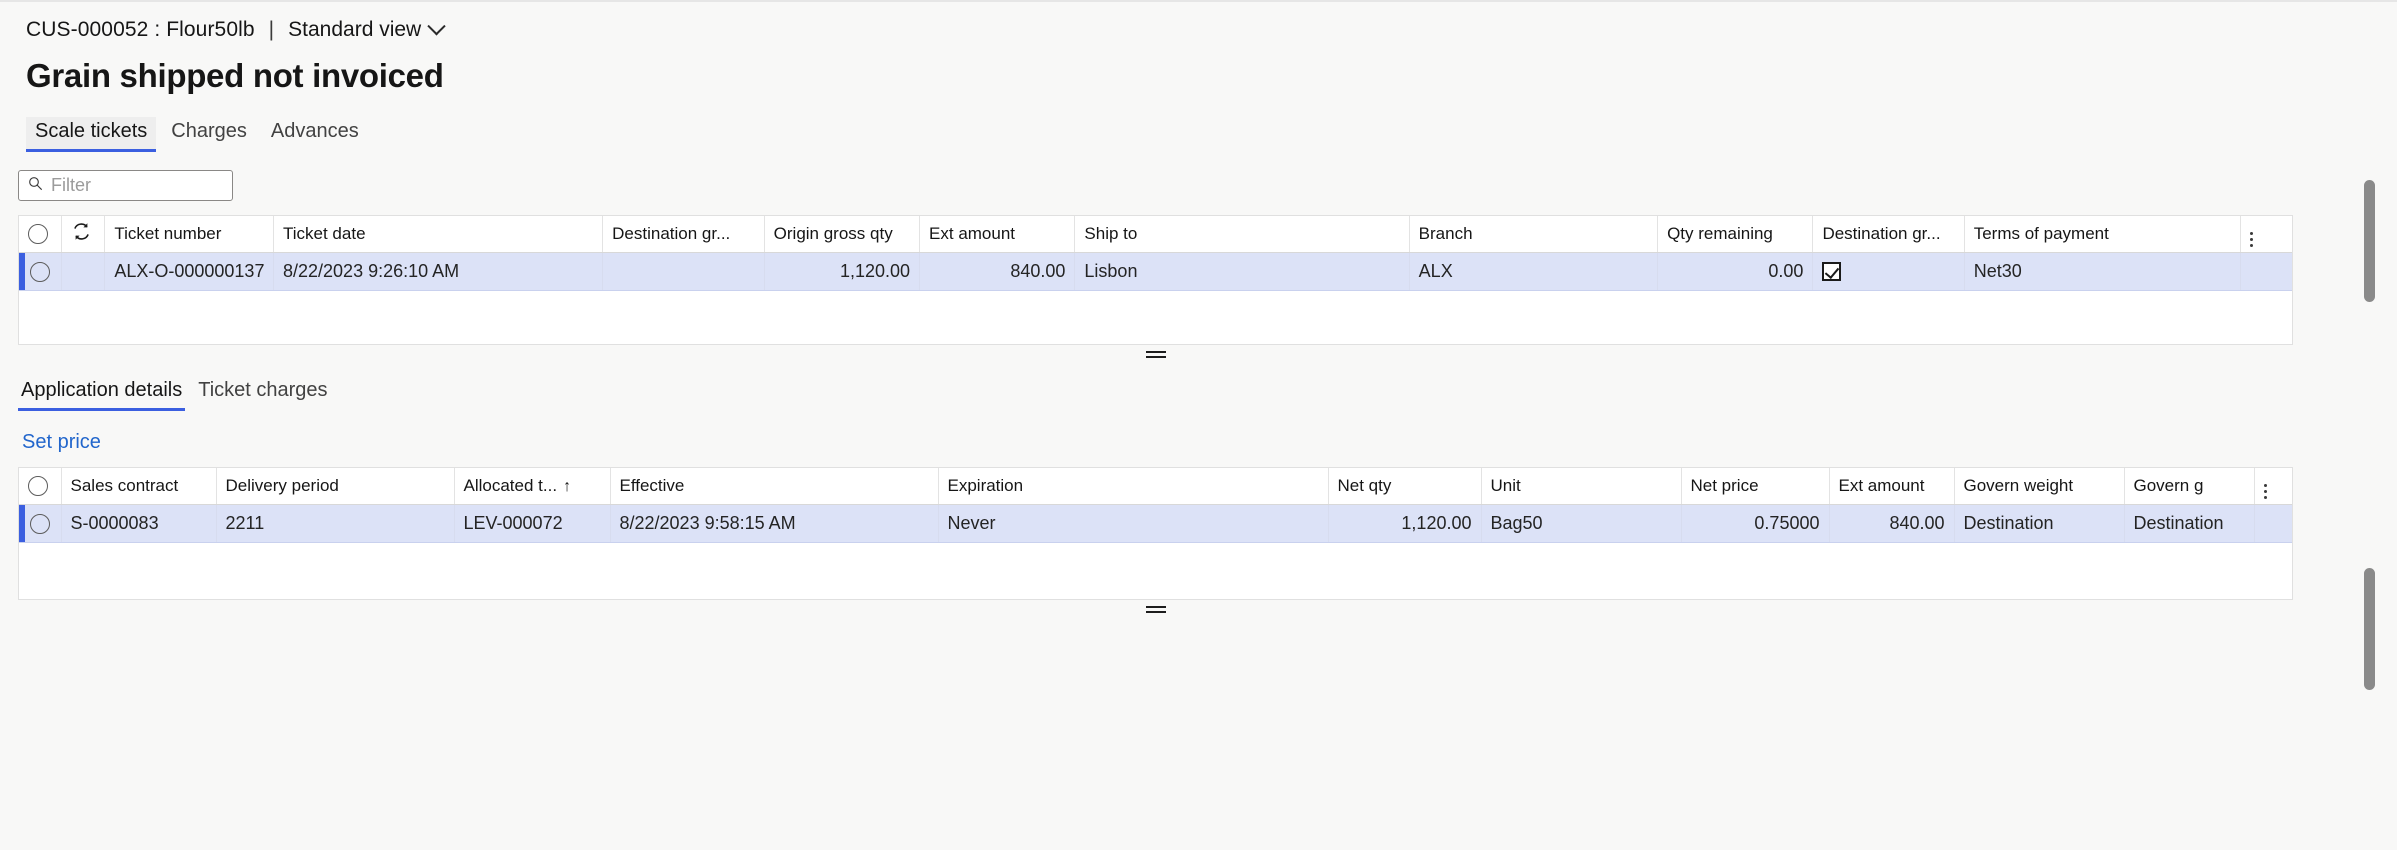 This screenshot has height=850, width=2397. I want to click on tab-advances: Advances, so click(315, 134).